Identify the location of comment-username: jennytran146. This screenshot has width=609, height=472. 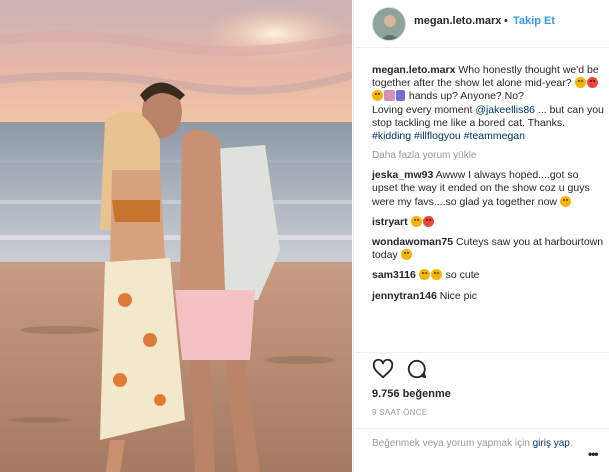
(404, 296).